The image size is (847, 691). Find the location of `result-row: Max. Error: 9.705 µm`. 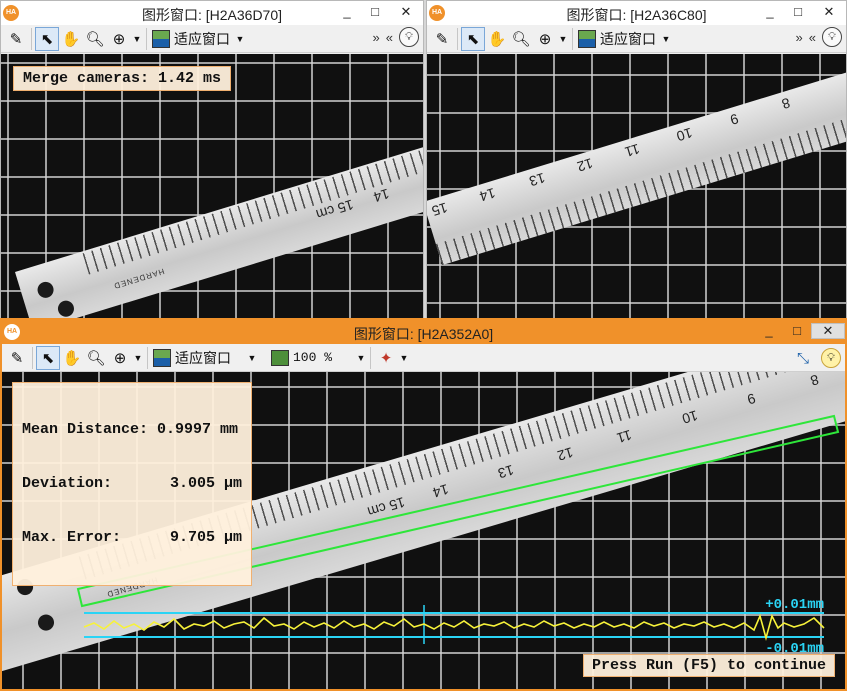

result-row: Max. Error: 9.705 µm is located at coordinates (132, 538).